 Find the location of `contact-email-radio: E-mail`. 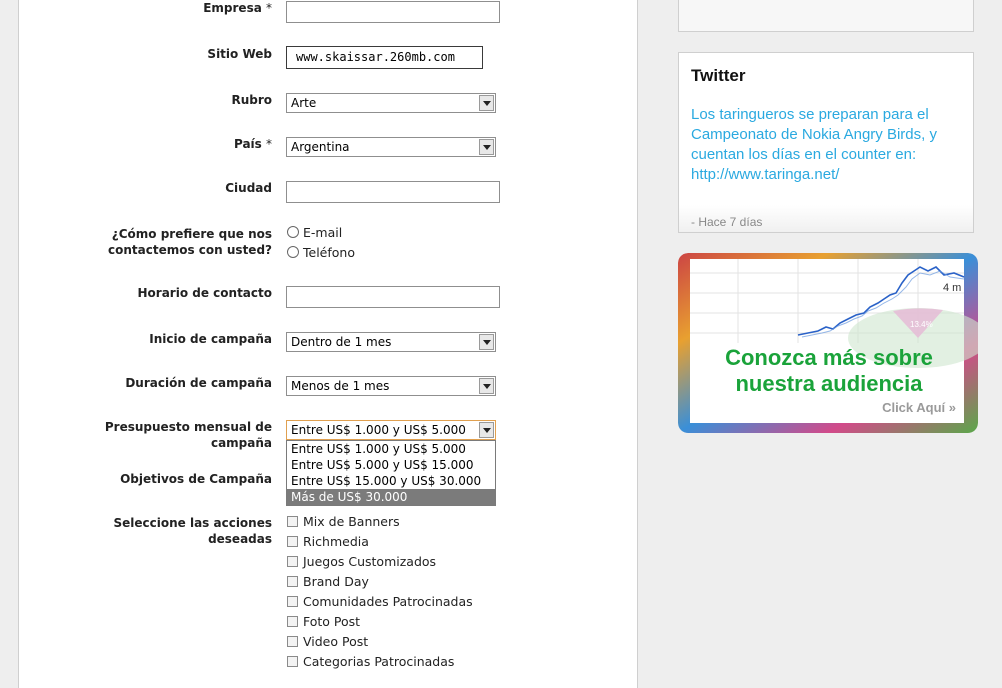

contact-email-radio: E-mail is located at coordinates (314, 233).